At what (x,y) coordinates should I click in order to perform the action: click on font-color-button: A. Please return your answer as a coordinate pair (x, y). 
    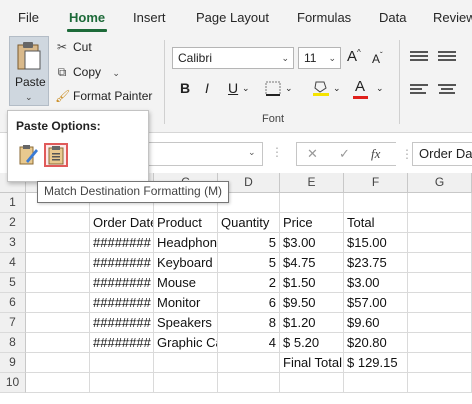
    Looking at the image, I should click on (360, 86).